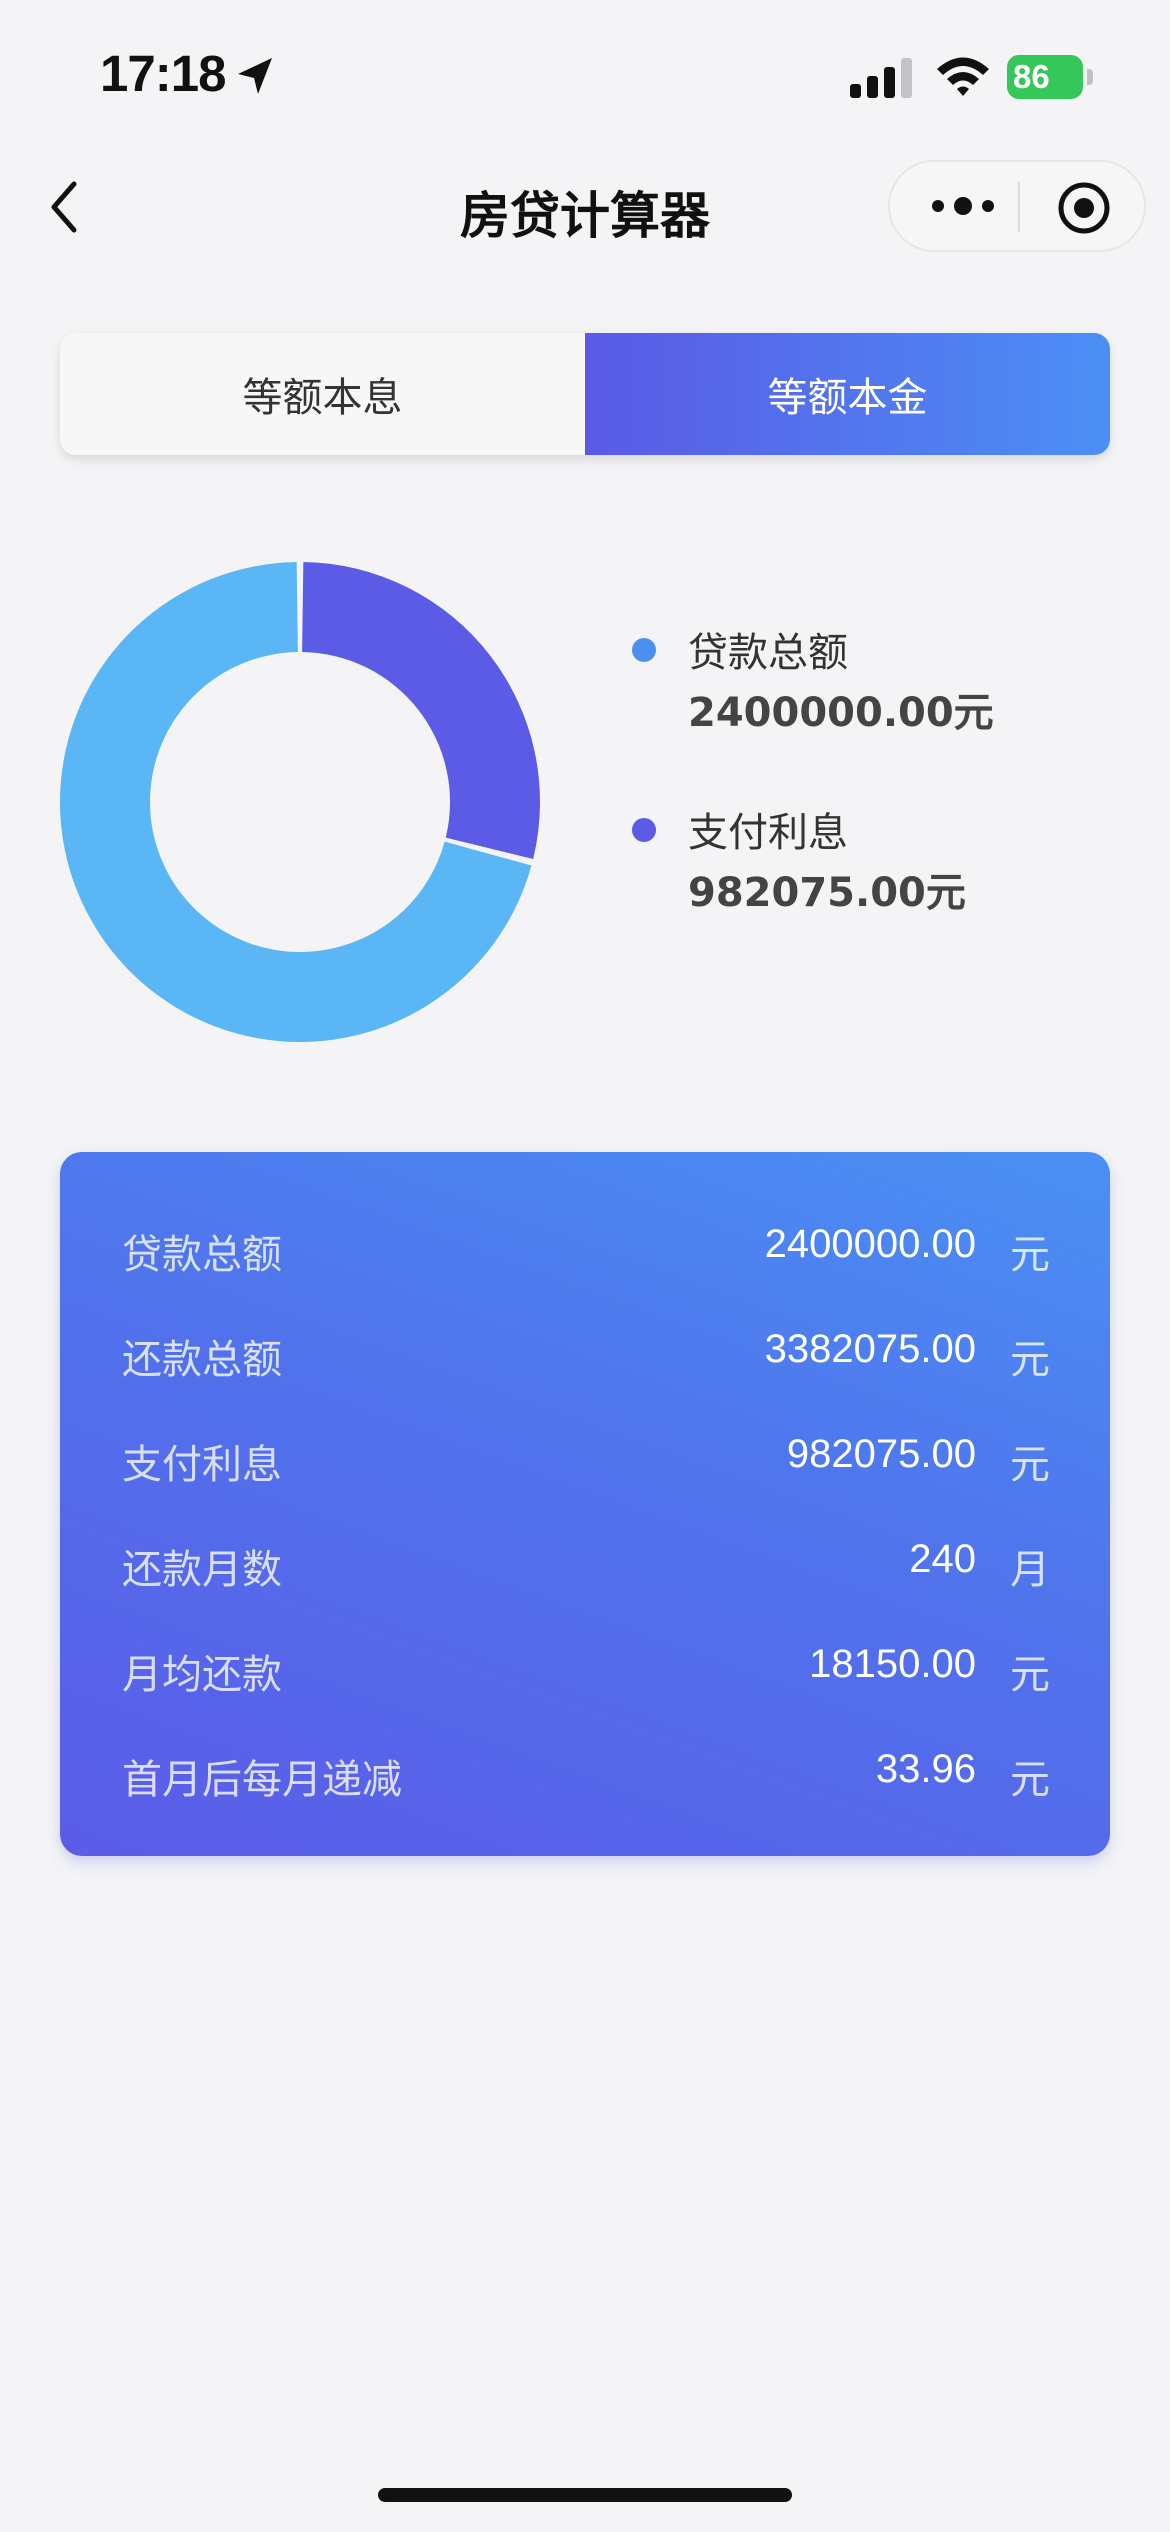  What do you see at coordinates (942, 1559) in the screenshot?
I see `row-value: 240` at bounding box center [942, 1559].